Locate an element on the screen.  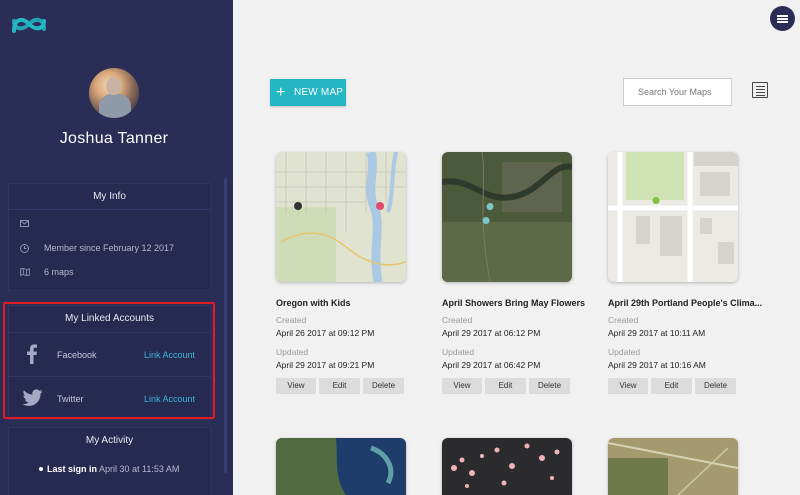
updated-value: April 29 2017 at 06:42 PM is located at coordinates (491, 365).